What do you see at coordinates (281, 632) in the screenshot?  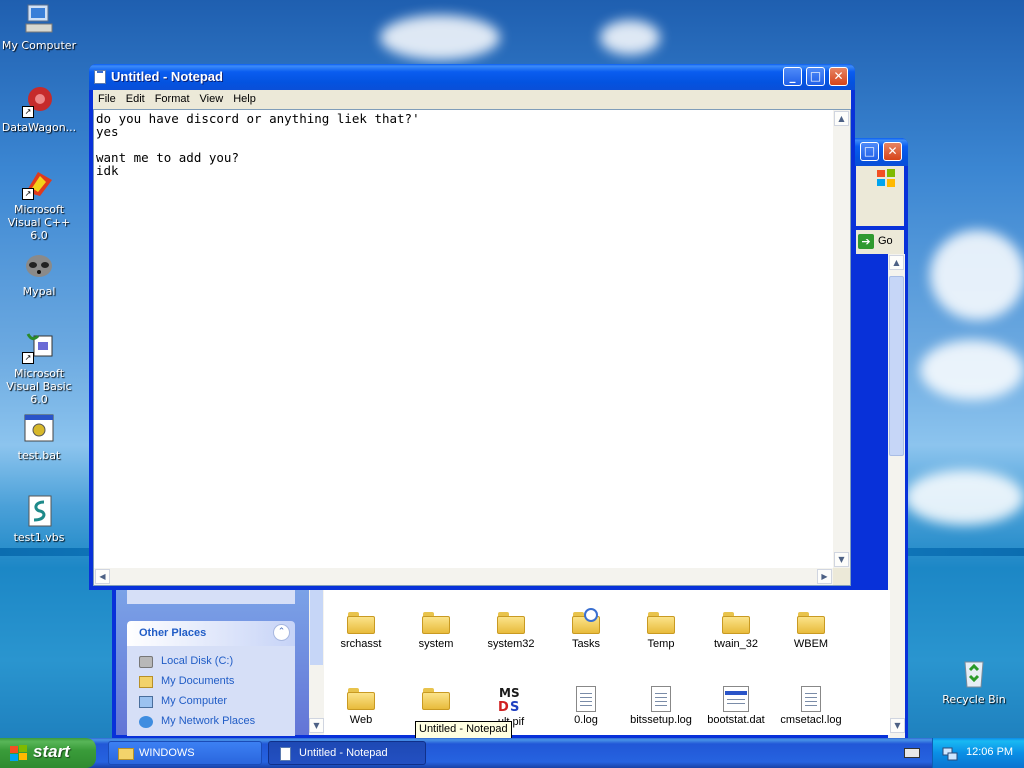 I see `collapse-chevron-icon: ⌃` at bounding box center [281, 632].